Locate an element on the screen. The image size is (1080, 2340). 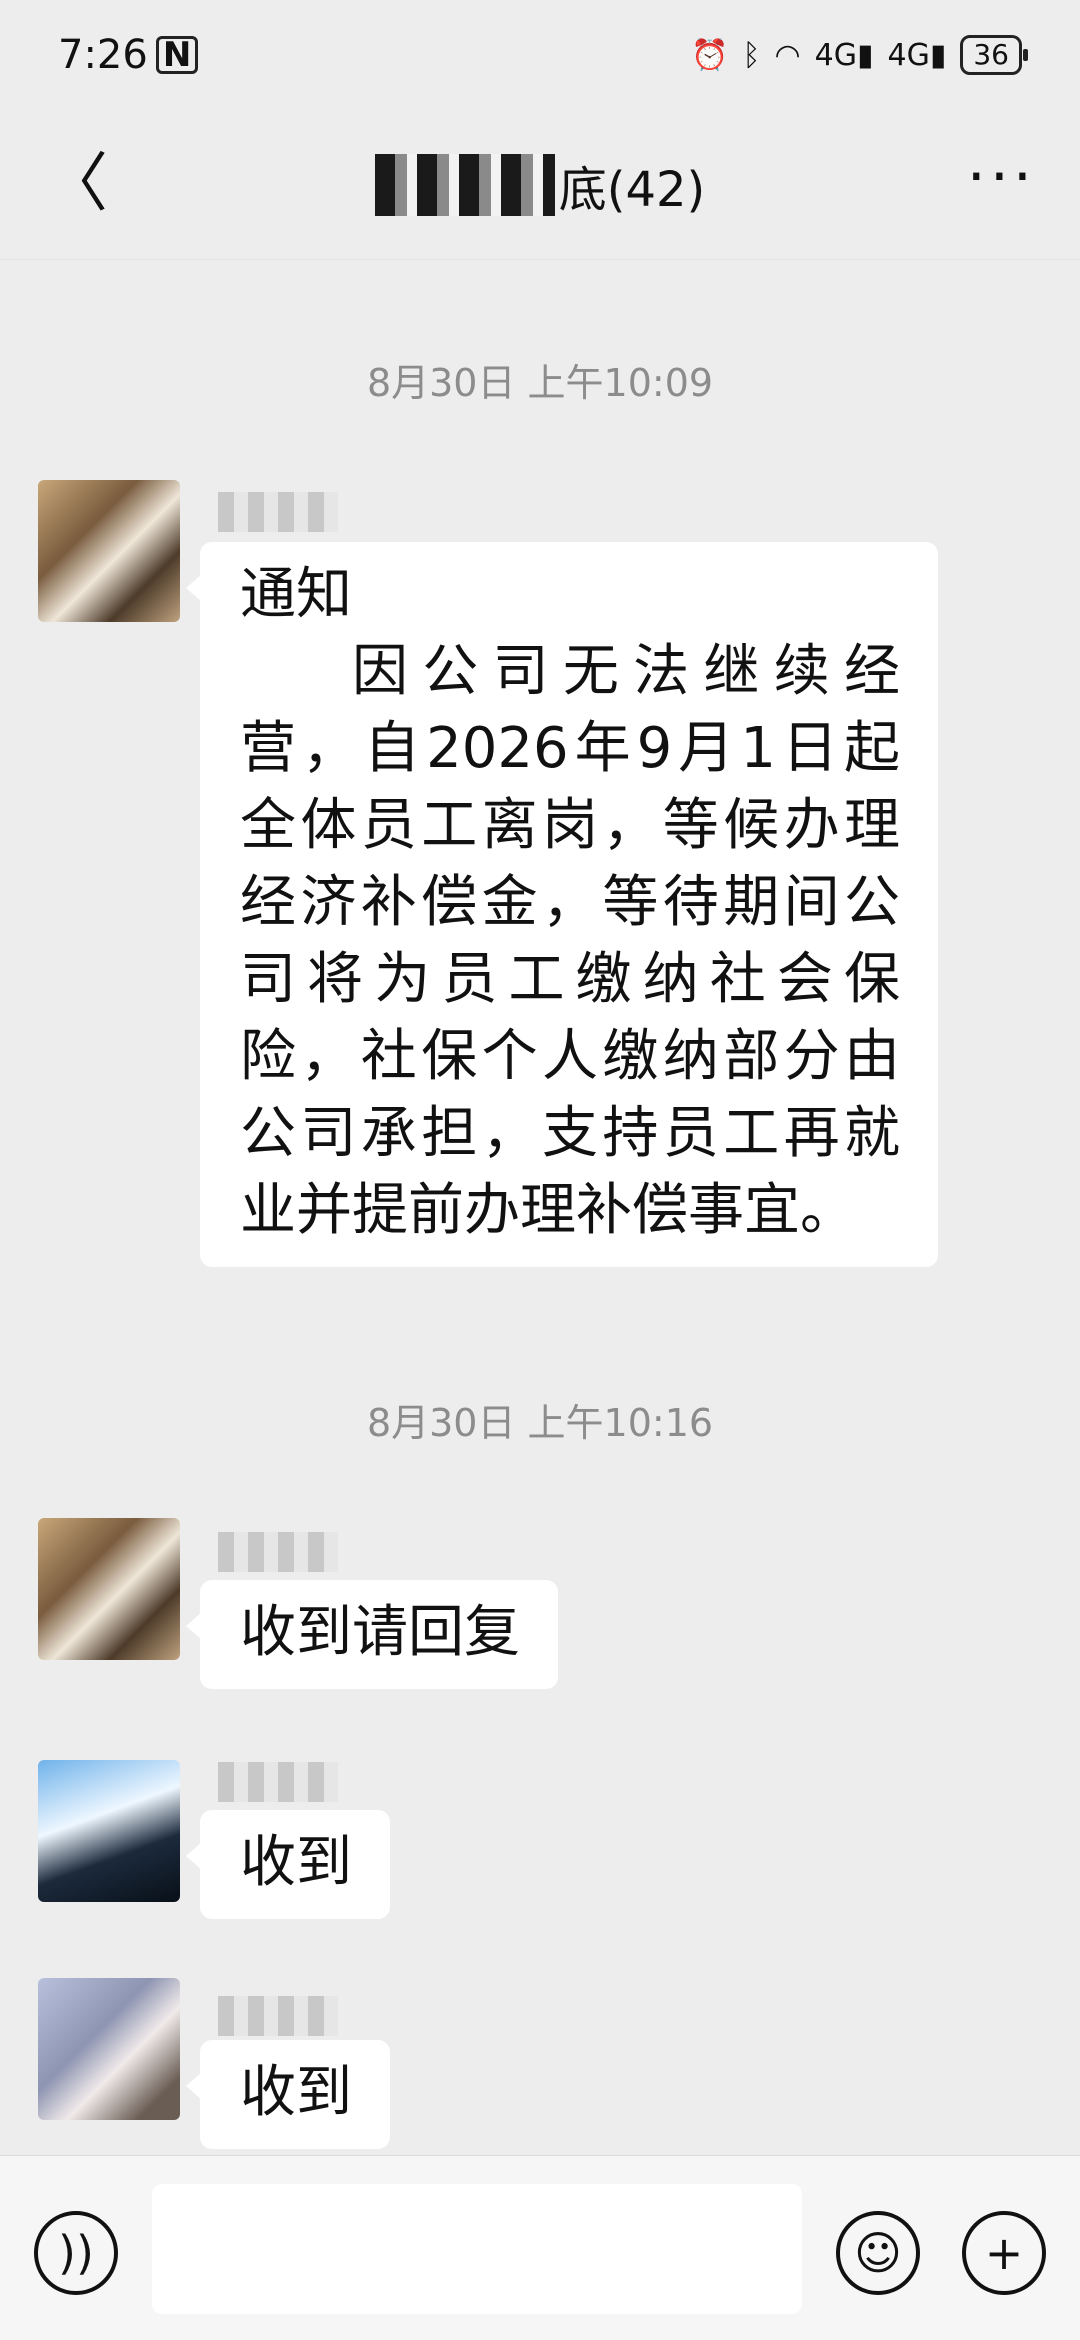
signal-icon-2: 4G▮ is located at coordinates (917, 55).